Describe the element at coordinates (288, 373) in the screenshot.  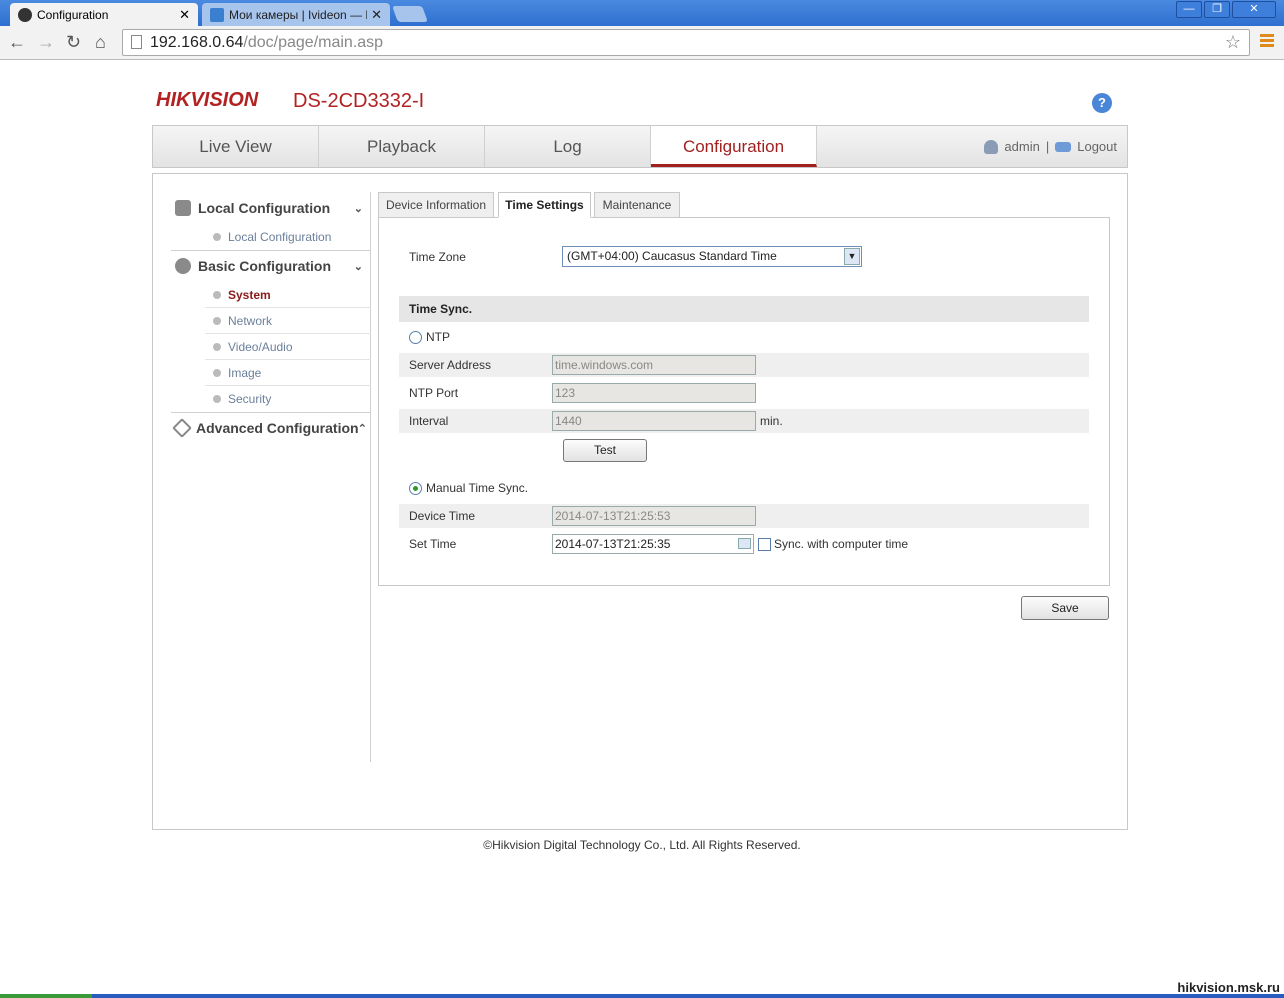
I see `sidebar-item-image: Image` at that location.